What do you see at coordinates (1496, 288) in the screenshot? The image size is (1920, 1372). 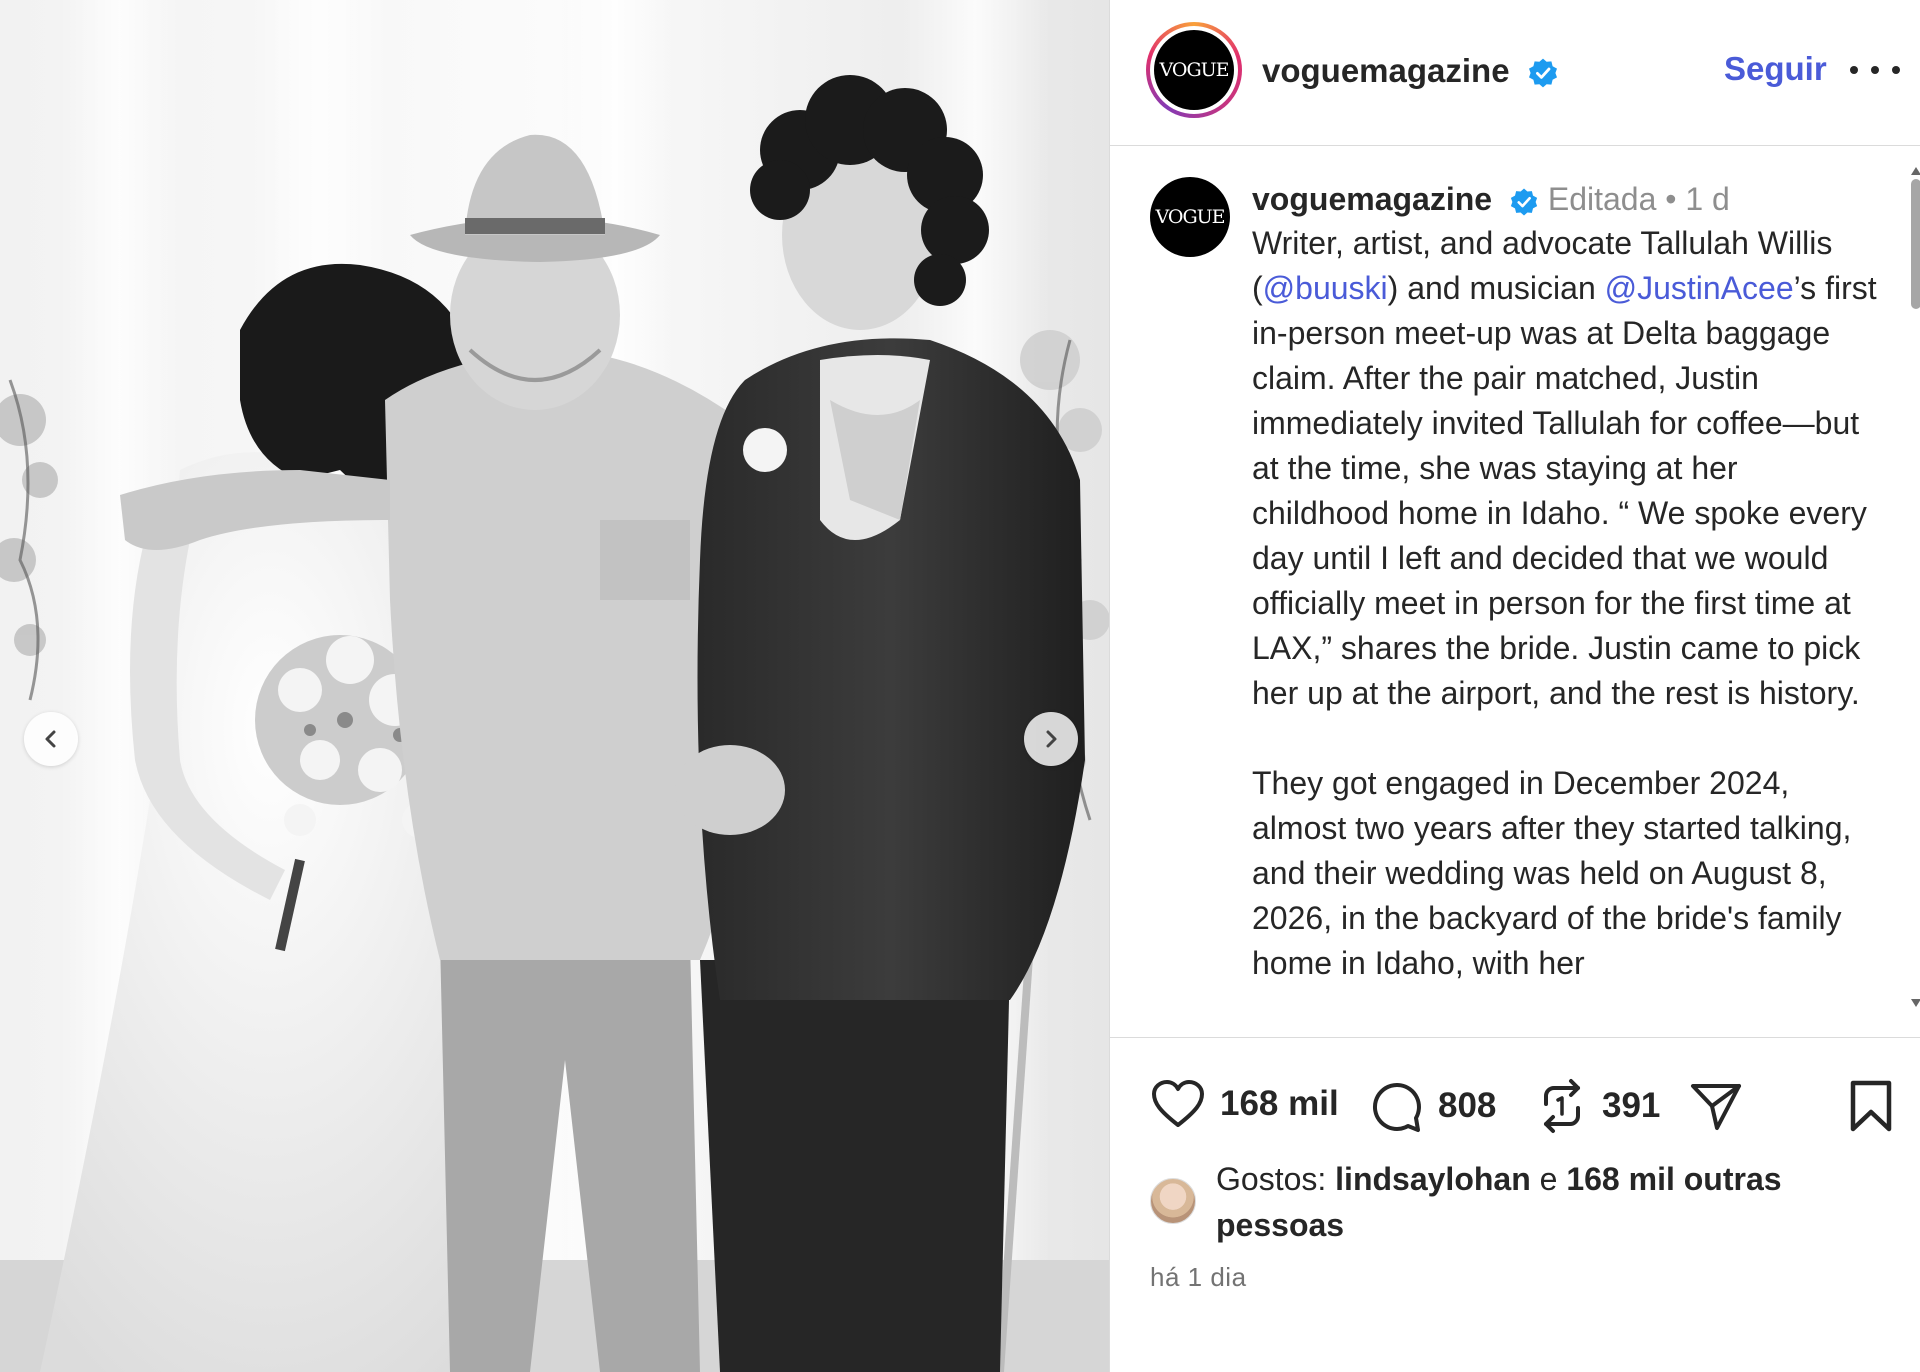 I see `caption-text-segment: ) and musician` at bounding box center [1496, 288].